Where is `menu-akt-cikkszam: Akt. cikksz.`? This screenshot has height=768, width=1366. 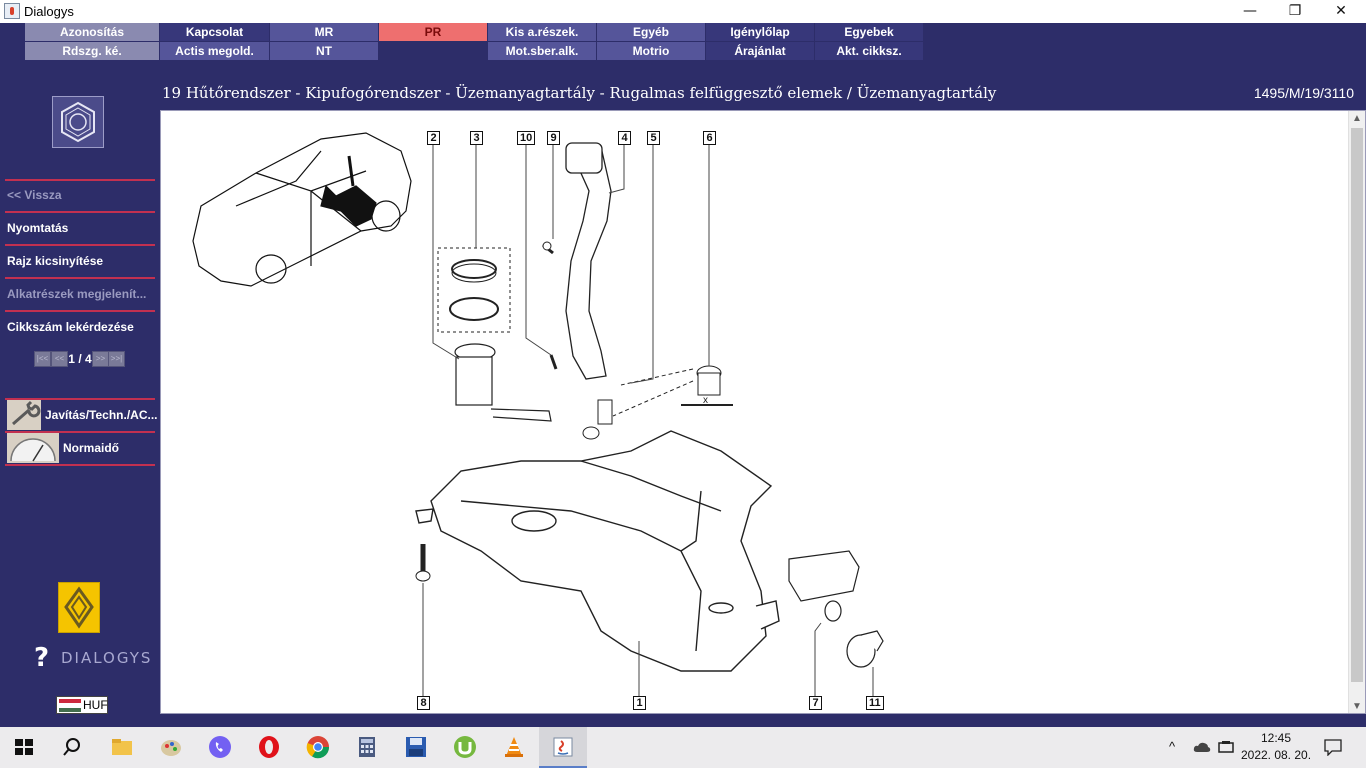 menu-akt-cikkszam: Akt. cikksz. is located at coordinates (869, 51).